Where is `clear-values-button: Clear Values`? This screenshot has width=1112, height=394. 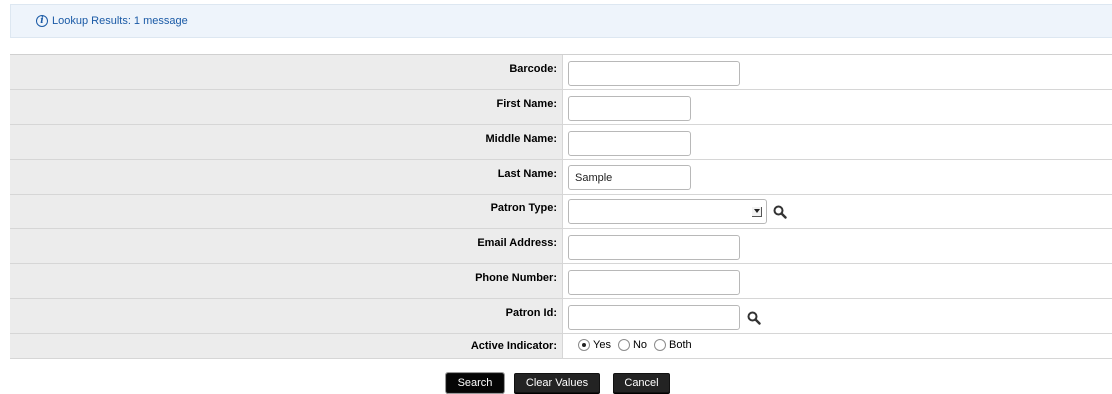 clear-values-button: Clear Values is located at coordinates (557, 383).